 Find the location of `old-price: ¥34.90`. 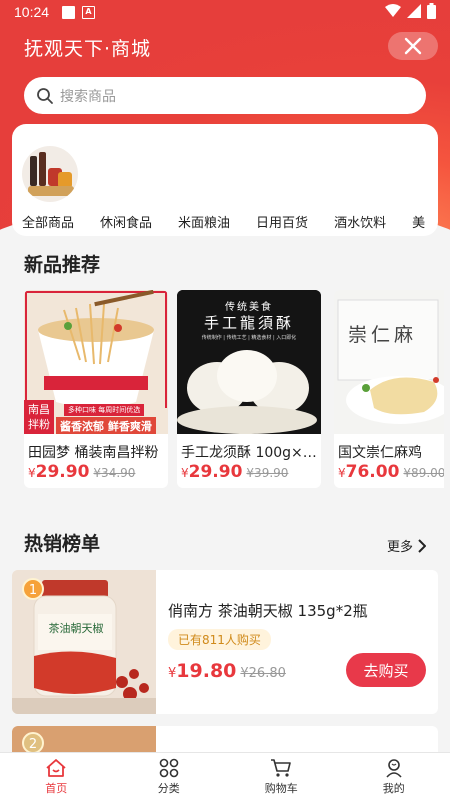

old-price: ¥34.90 is located at coordinates (114, 473).